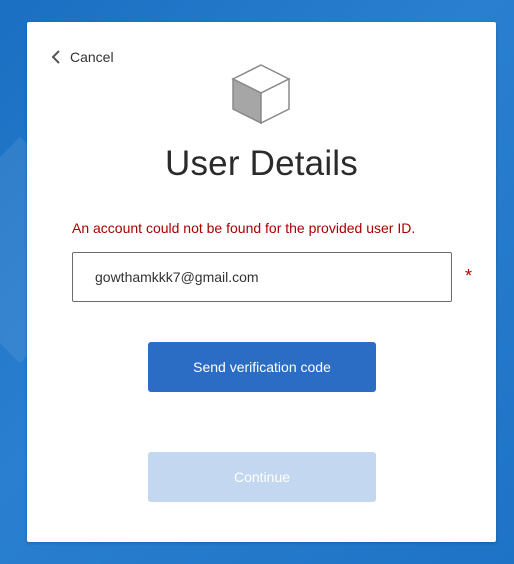  I want to click on chevron-left-icon, so click(56, 57).